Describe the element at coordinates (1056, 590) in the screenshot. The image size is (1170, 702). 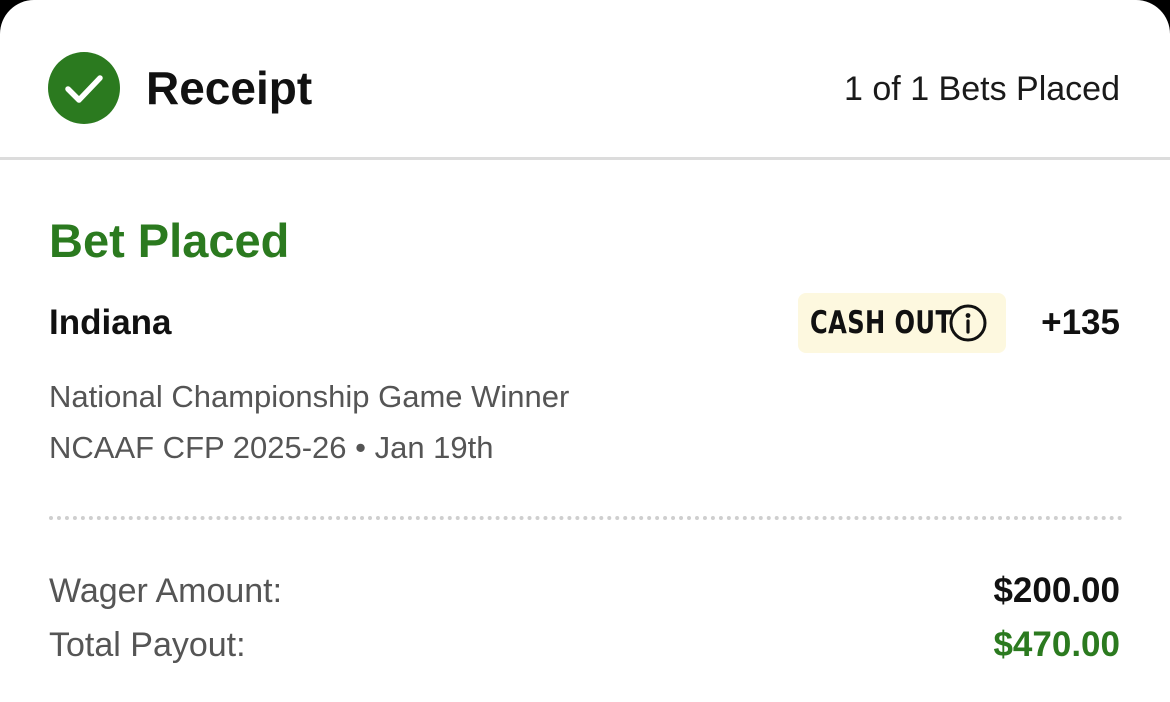
I see `wager-amount-value: $200.00` at that location.